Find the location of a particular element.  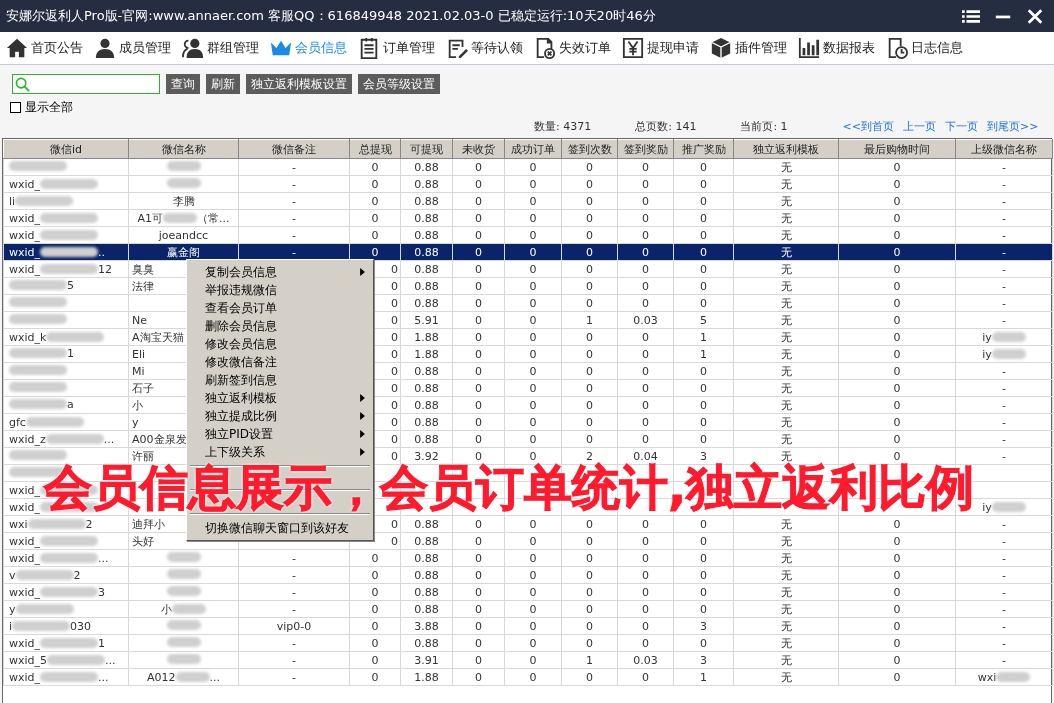

column-header: 成功订单 is located at coordinates (533, 149).